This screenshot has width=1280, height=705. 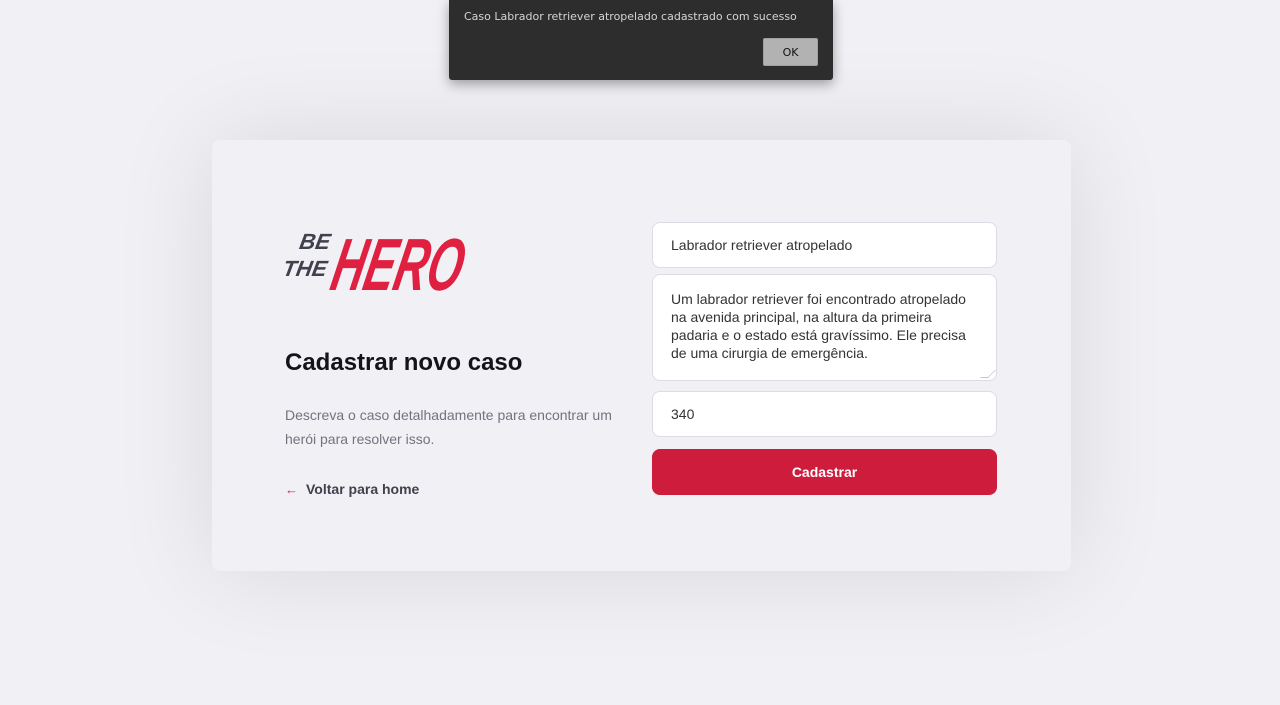 I want to click on be-the-hero-logo: BE THE HERO, so click(x=379, y=260).